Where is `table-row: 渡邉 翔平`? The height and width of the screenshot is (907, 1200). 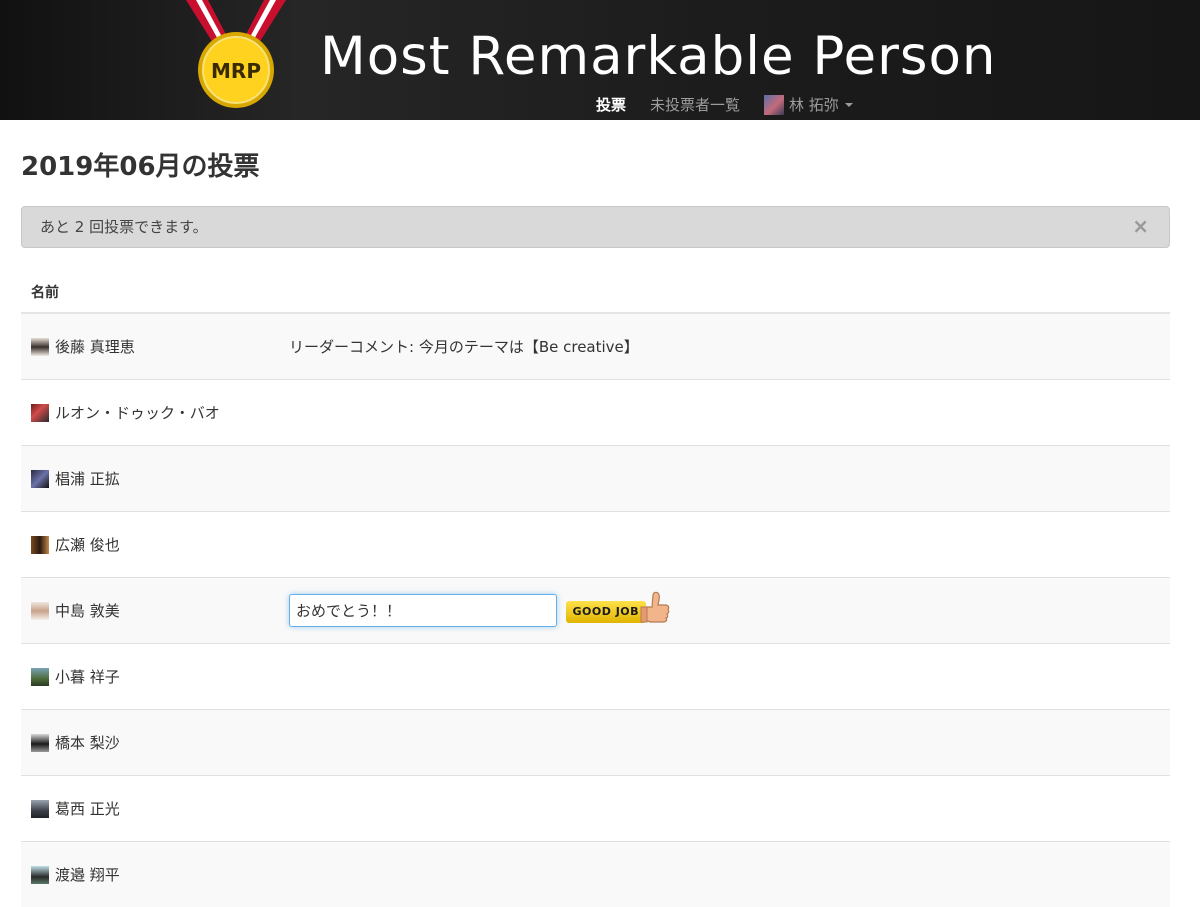 table-row: 渡邉 翔平 is located at coordinates (595, 874).